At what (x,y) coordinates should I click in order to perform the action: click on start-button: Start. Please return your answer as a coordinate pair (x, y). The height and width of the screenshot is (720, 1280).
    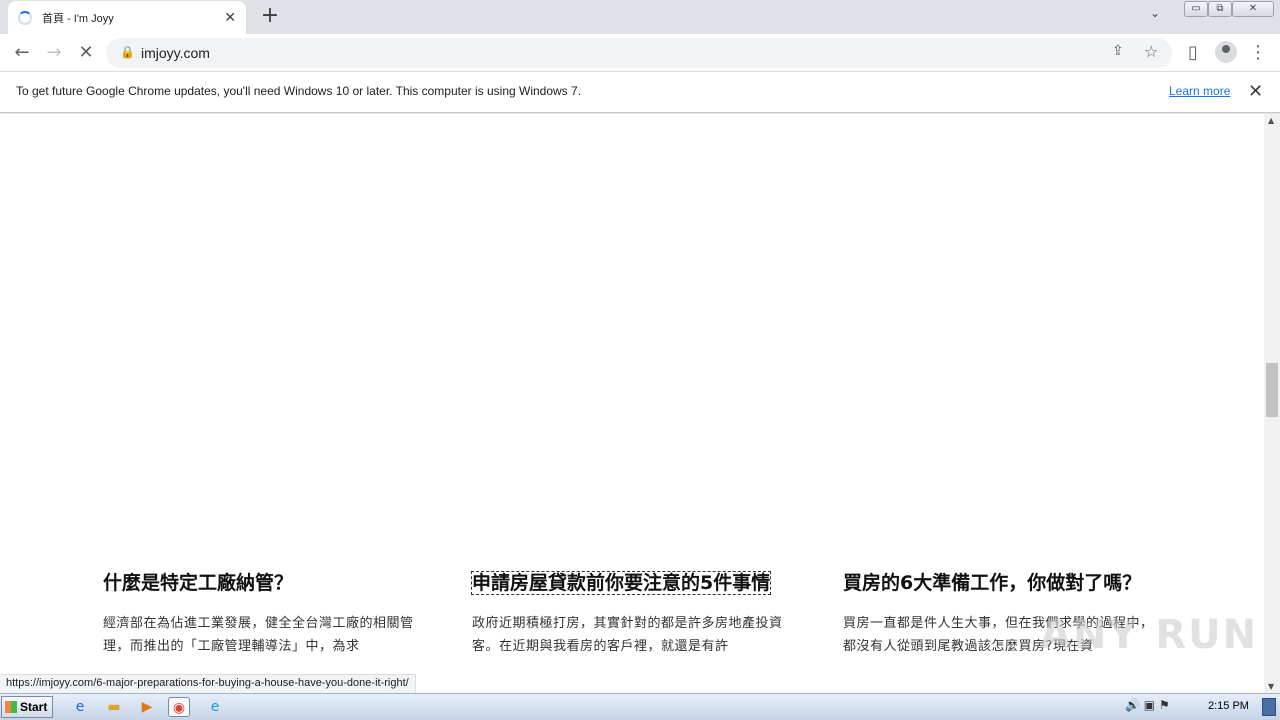
    Looking at the image, I should click on (27, 707).